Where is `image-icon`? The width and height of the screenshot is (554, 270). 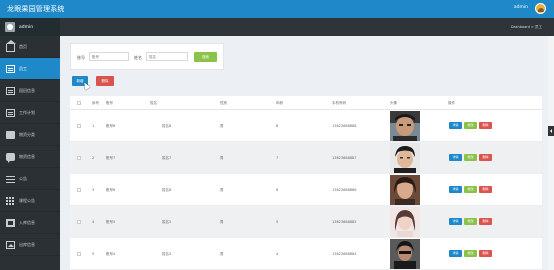
image-icon is located at coordinates (10, 244).